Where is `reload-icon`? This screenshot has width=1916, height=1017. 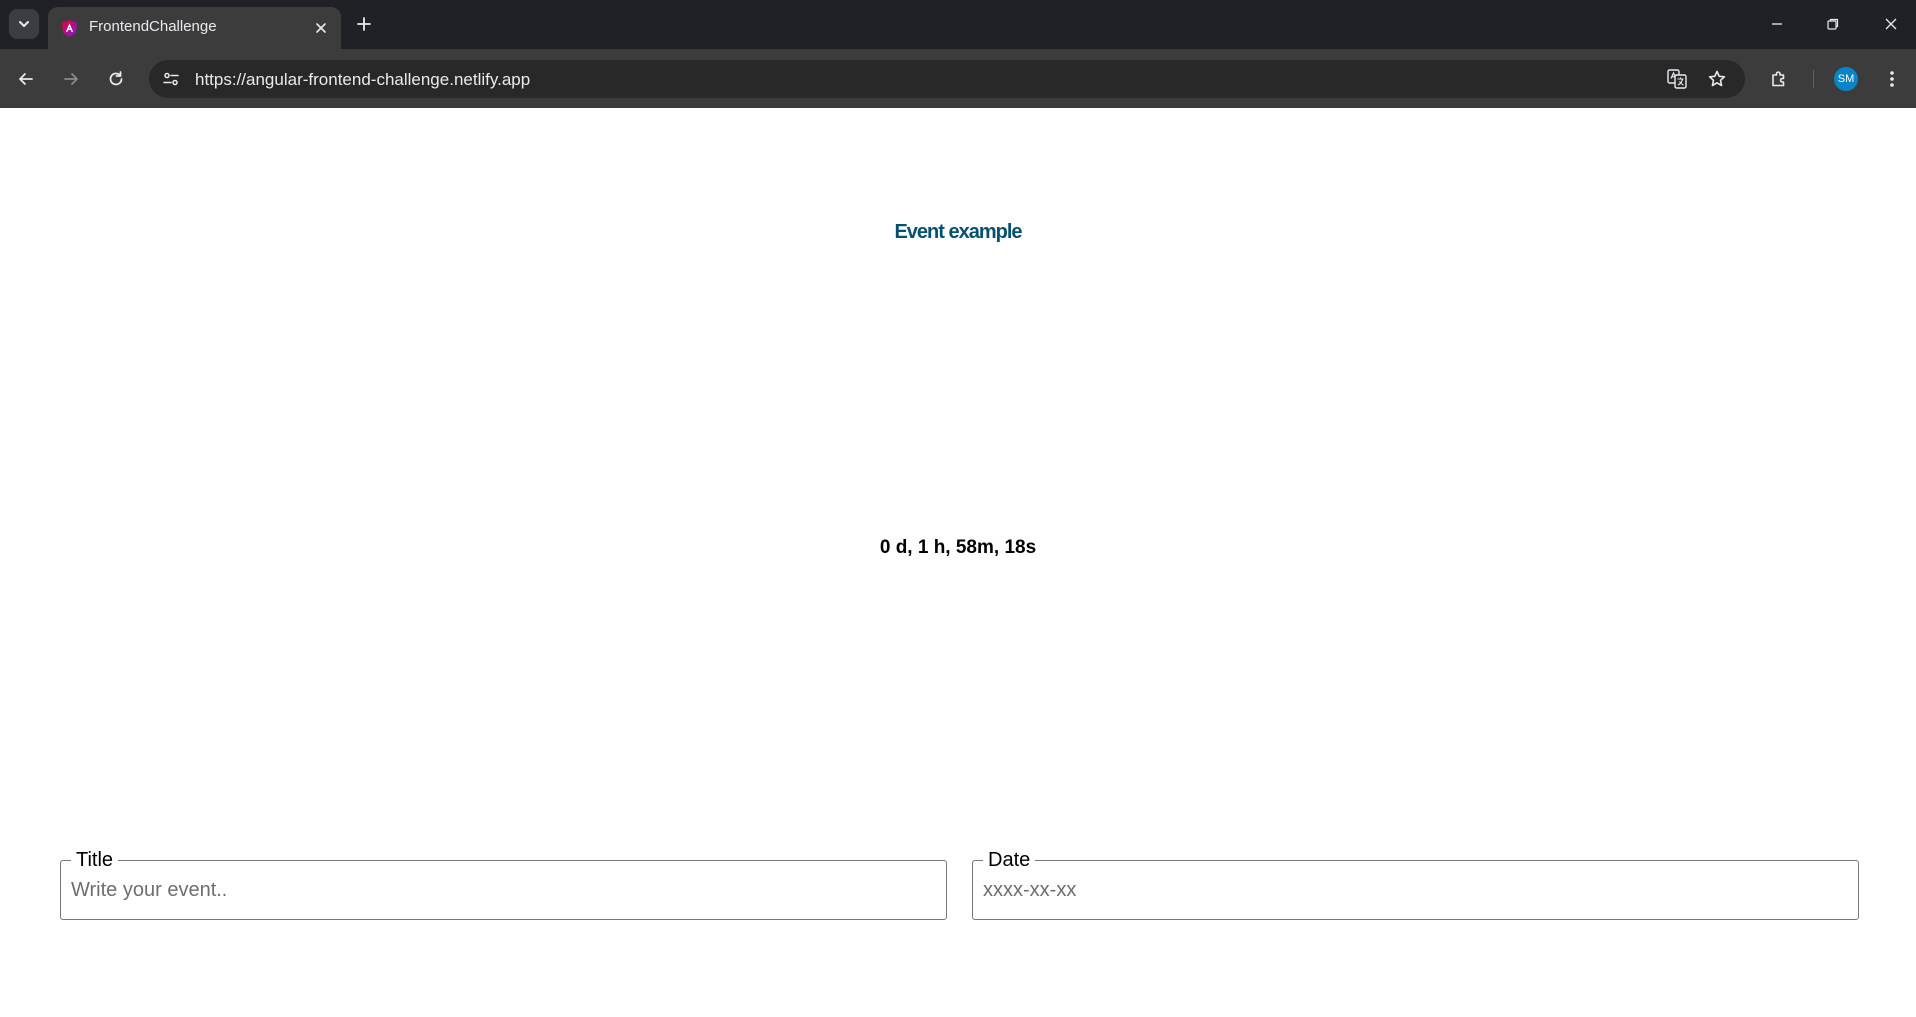 reload-icon is located at coordinates (116, 79).